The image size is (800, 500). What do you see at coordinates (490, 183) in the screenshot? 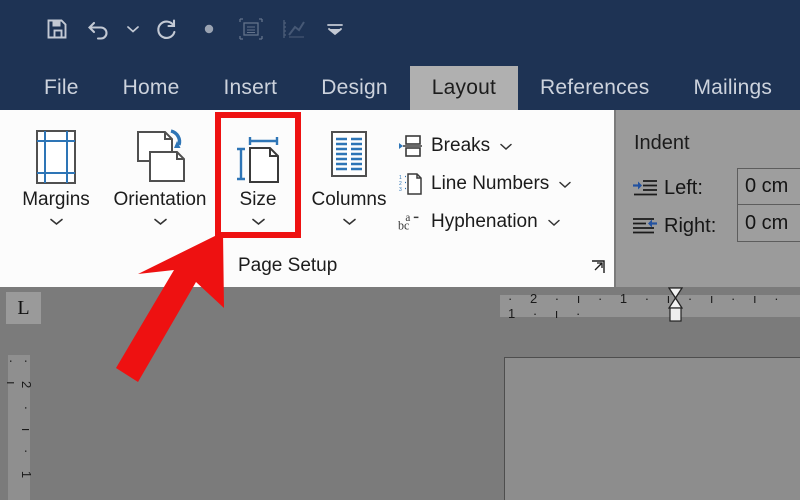
I see `line-numbers-label: Line Numbers` at bounding box center [490, 183].